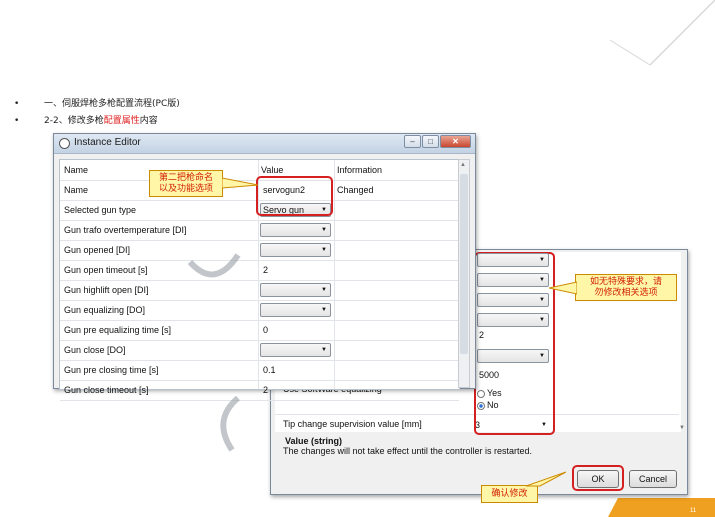 Image resolution: width=715 pixels, height=517 pixels. I want to click on bullet-text-2b: 内容, so click(148, 121).